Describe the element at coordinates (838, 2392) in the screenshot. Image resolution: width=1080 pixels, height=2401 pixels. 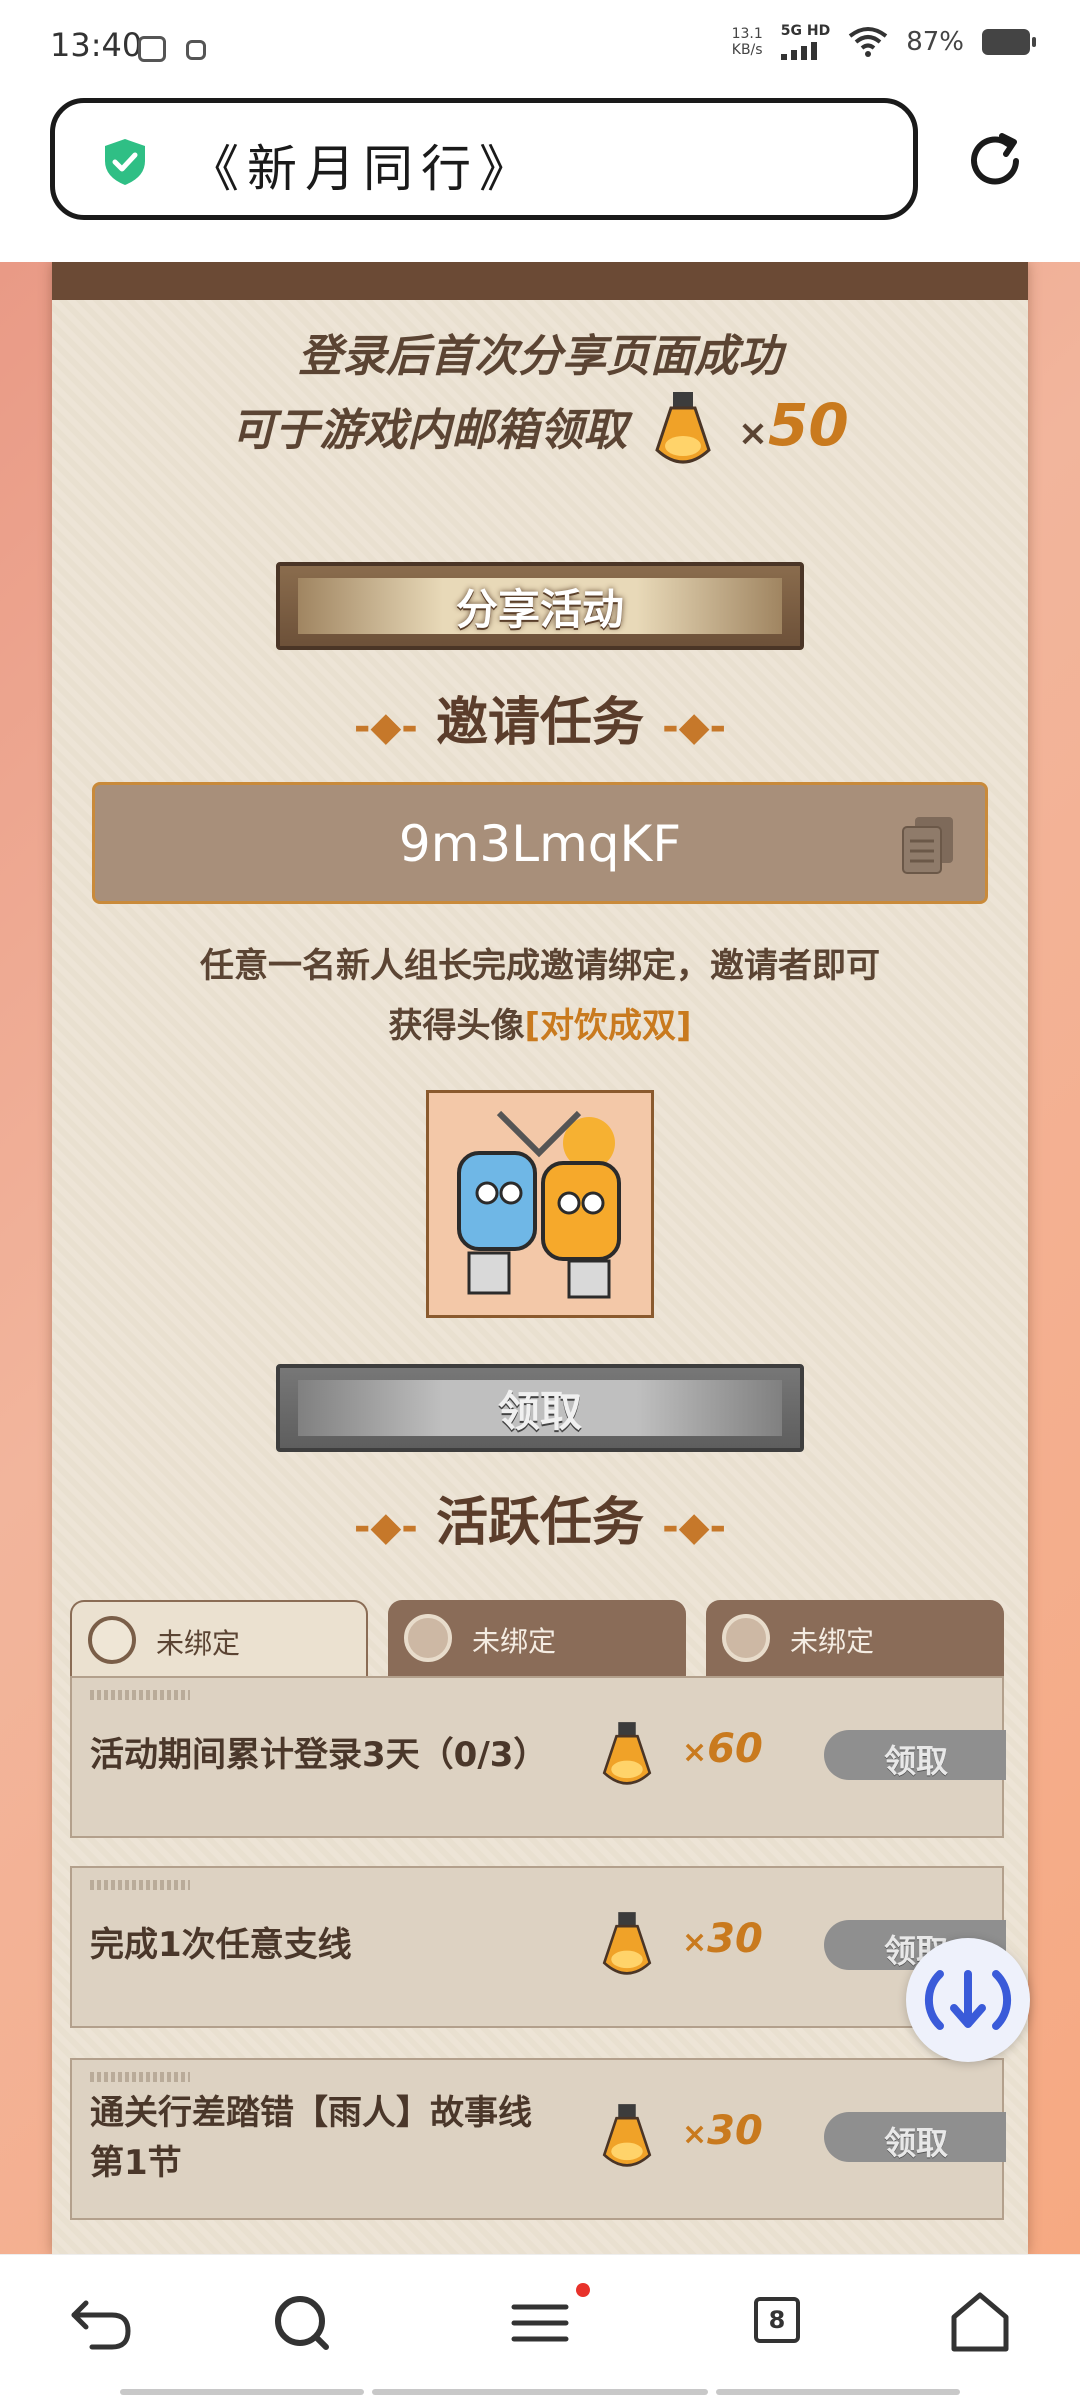
I see `gesture-bar-right` at that location.